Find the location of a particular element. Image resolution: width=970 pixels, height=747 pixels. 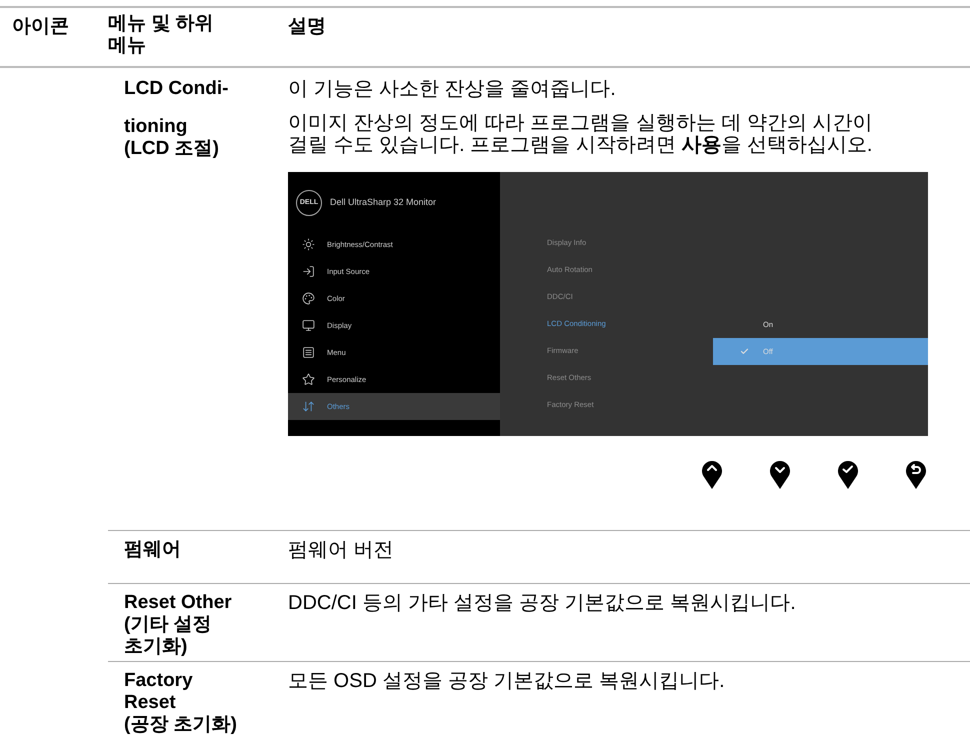

description-text: 이 기능은 사소한 잔상을 줄여줍니다. is located at coordinates (452, 89).